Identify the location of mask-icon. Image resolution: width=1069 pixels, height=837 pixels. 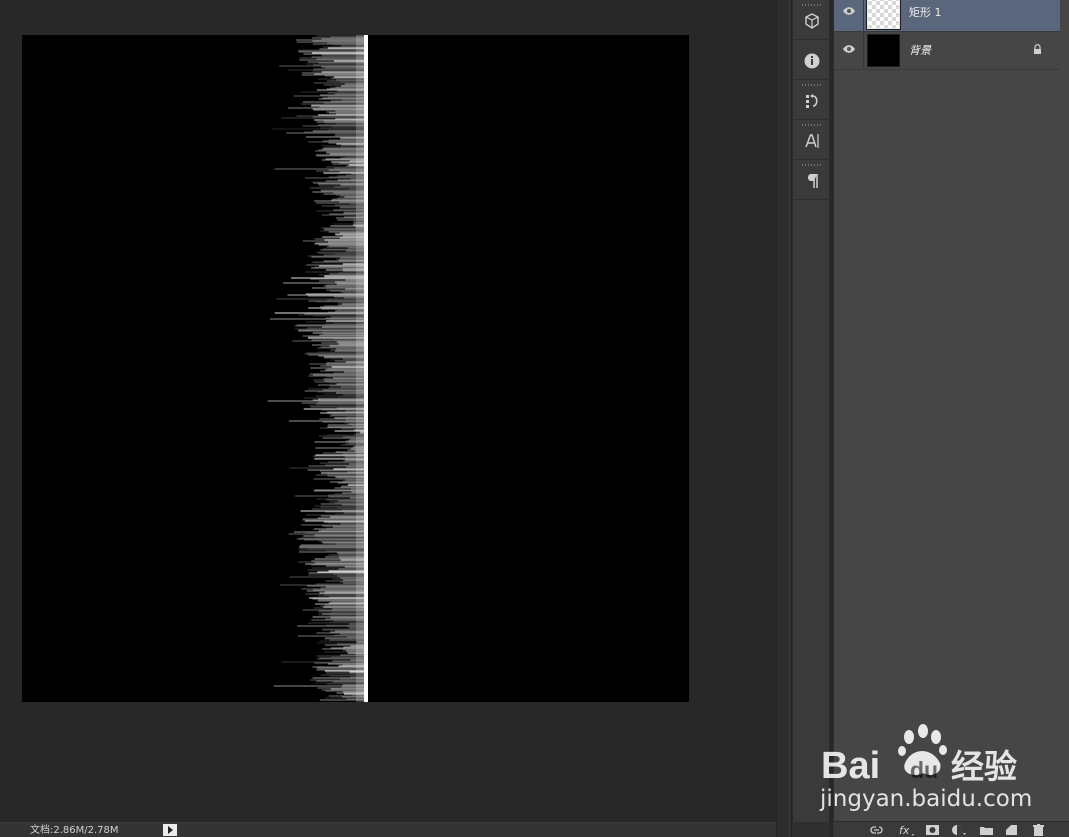
(932, 830).